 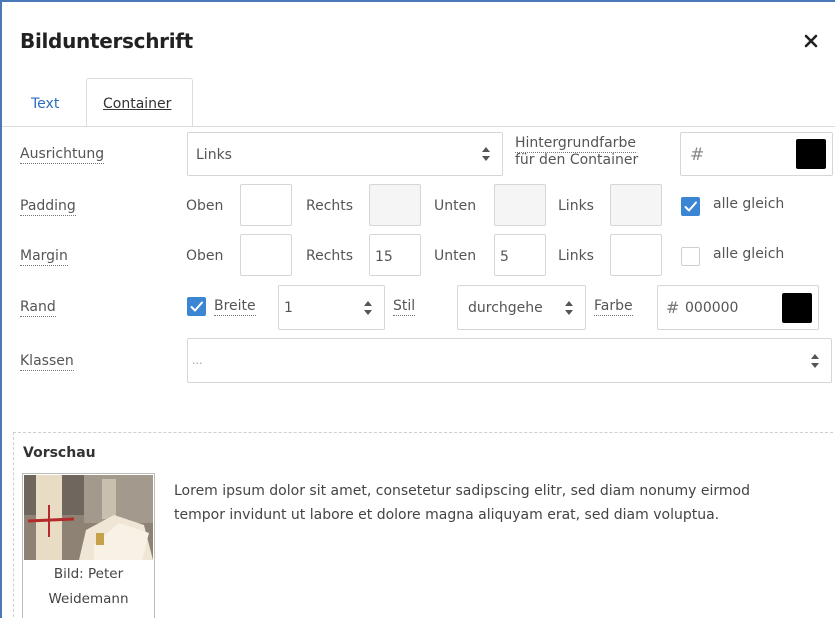 What do you see at coordinates (673, 307) in the screenshot?
I see `rand-farbe-hash: #` at bounding box center [673, 307].